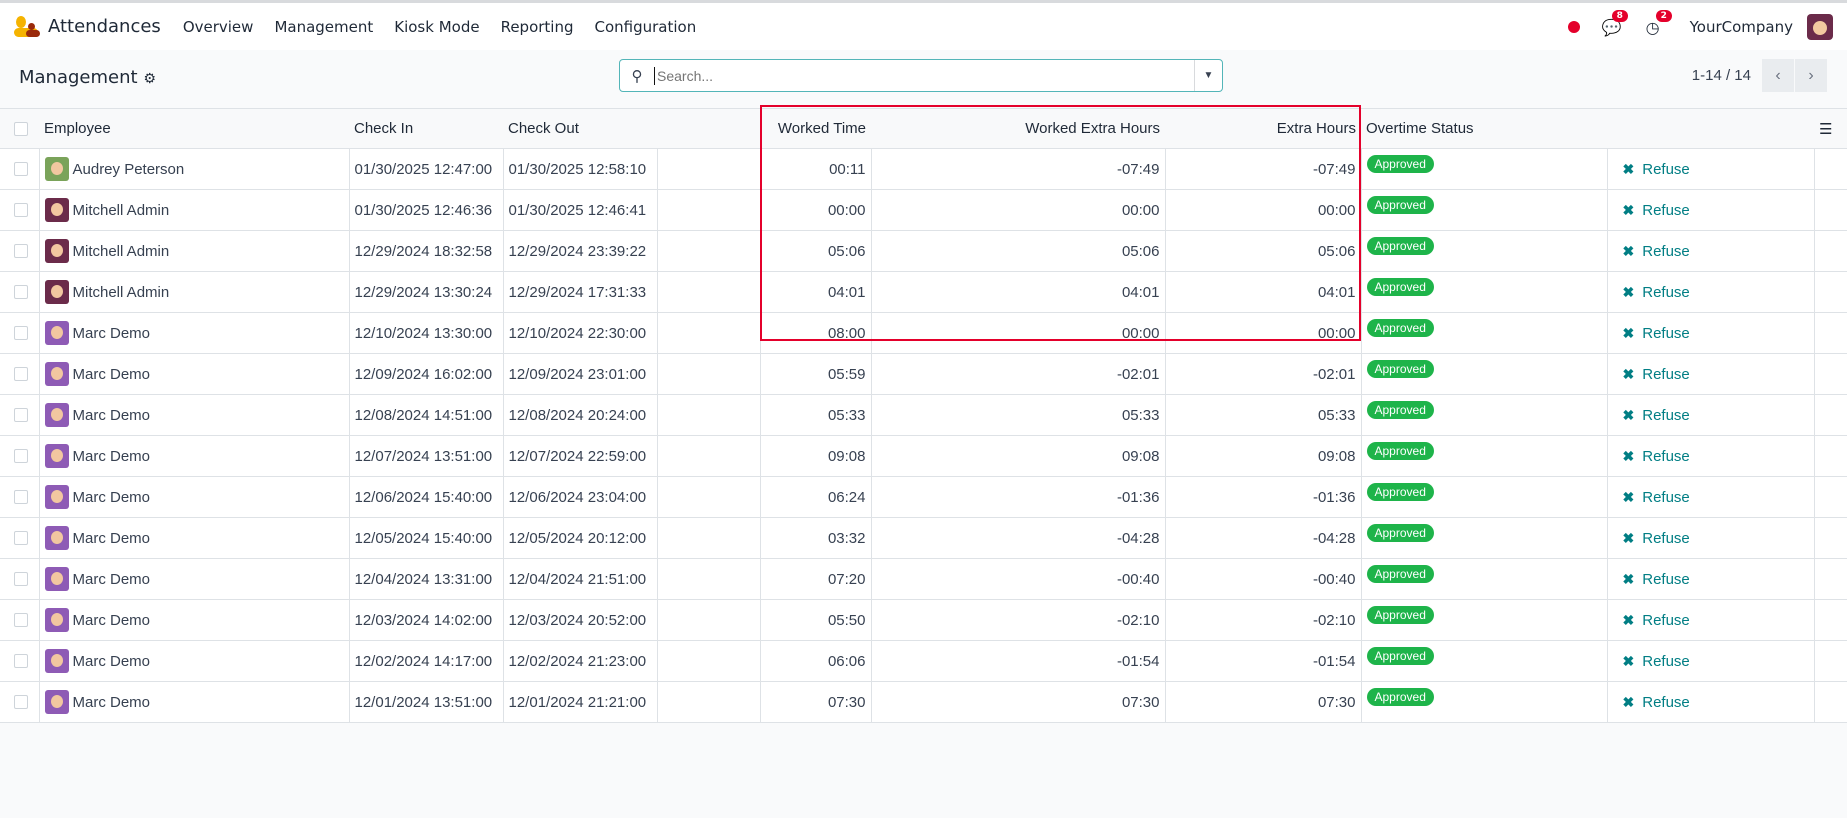  I want to click on check-out-cell: 12/04/2024 21:51:00, so click(579, 579).